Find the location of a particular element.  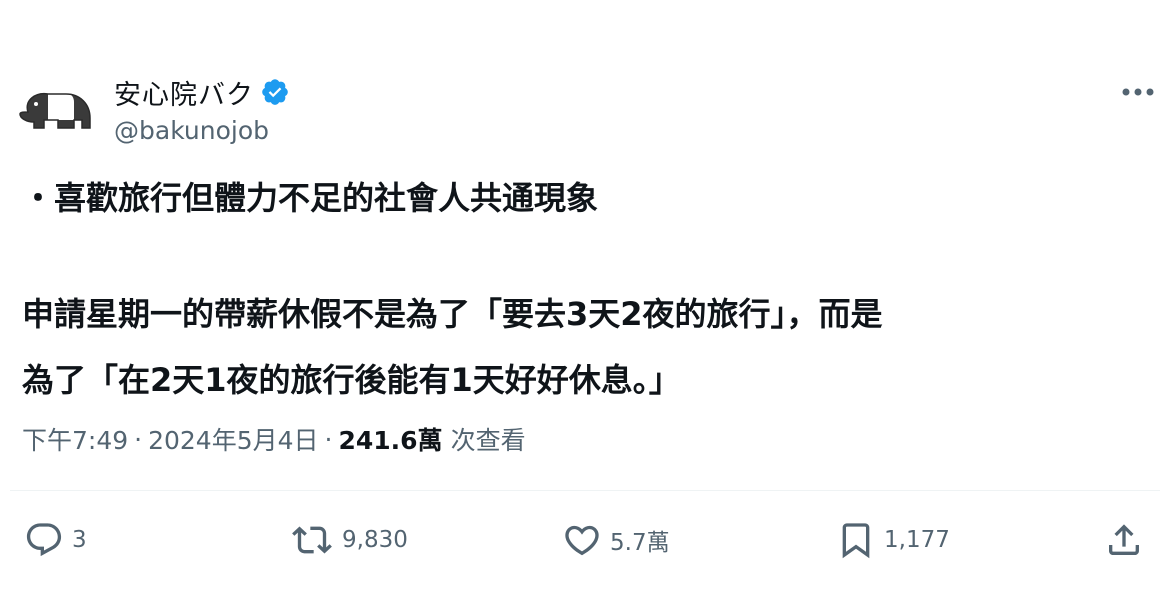

tweet-text-line: 為了「在2天1夜的旅行後能有1天好好休息。」 is located at coordinates (351, 380).